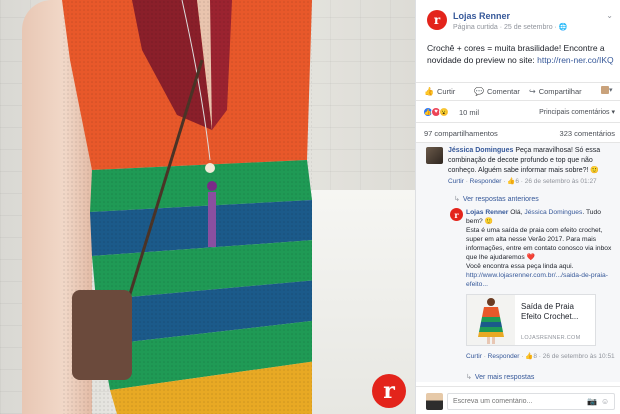  I want to click on comment-date: 26 de setembro às 01:27, so click(561, 181).